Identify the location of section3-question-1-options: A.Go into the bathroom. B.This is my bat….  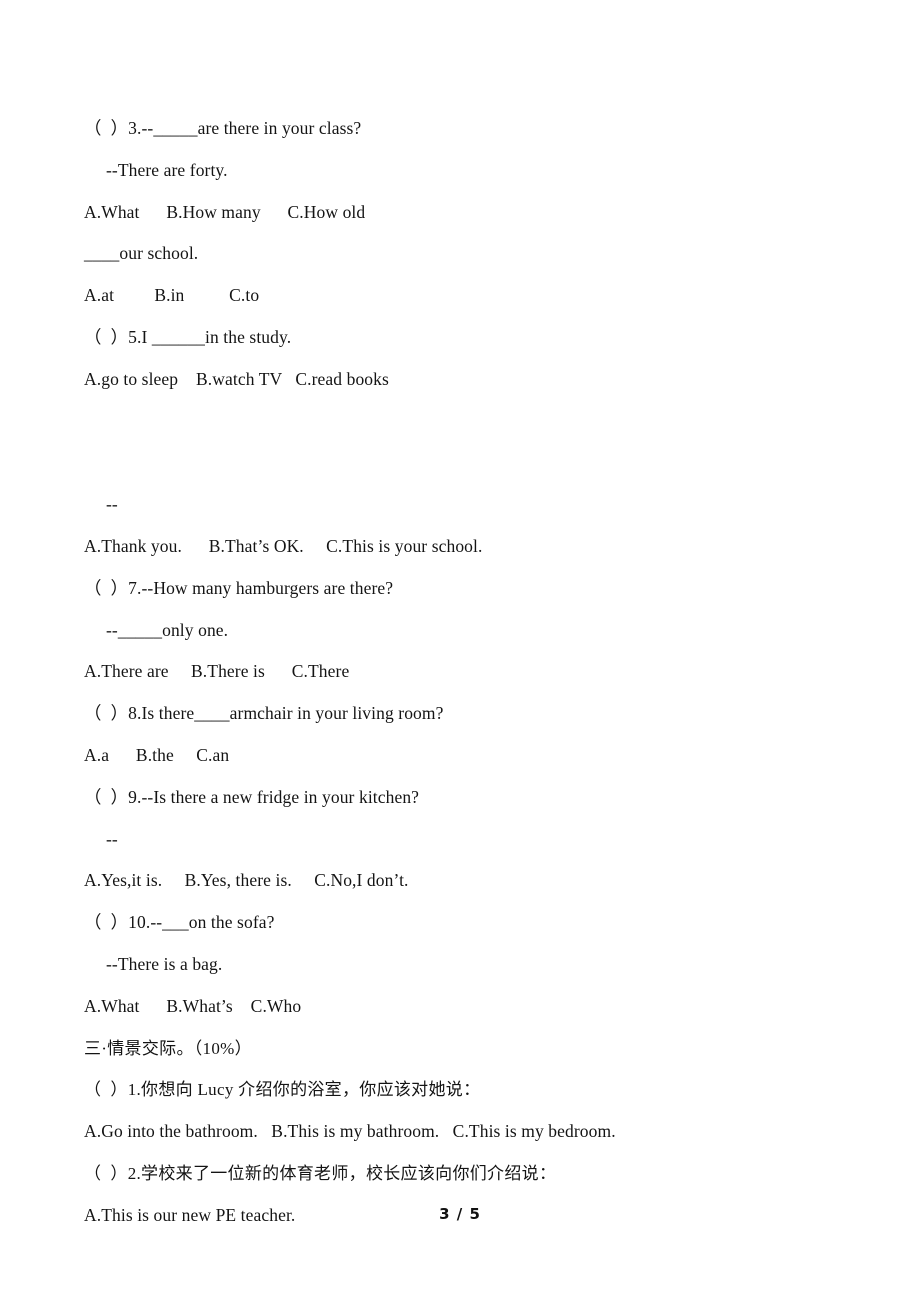
(350, 1131).